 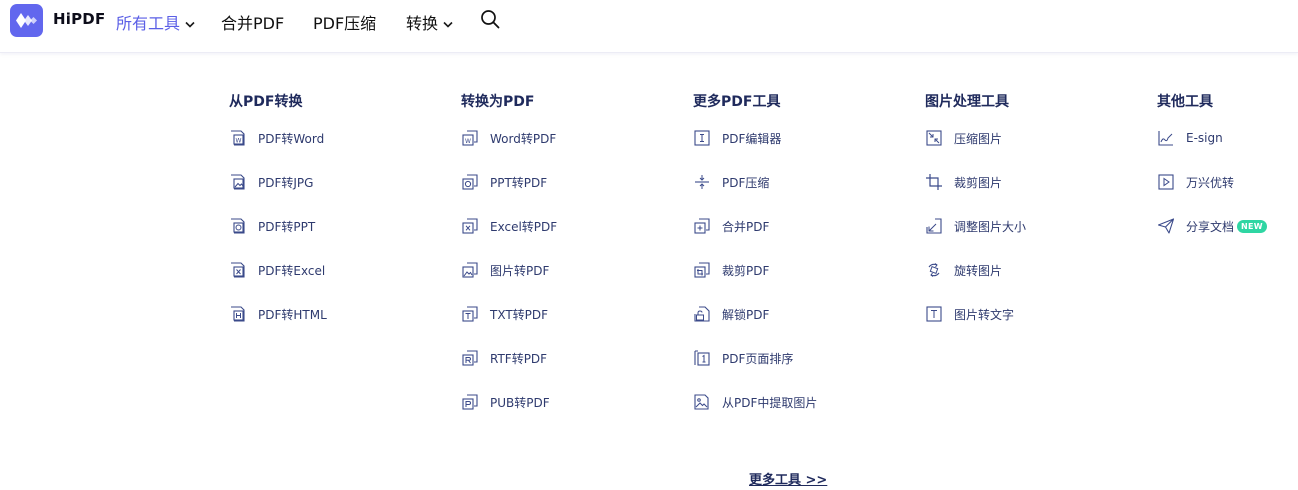 I want to click on tool-pdf-to-ppt: PDF转PPT, so click(x=272, y=226).